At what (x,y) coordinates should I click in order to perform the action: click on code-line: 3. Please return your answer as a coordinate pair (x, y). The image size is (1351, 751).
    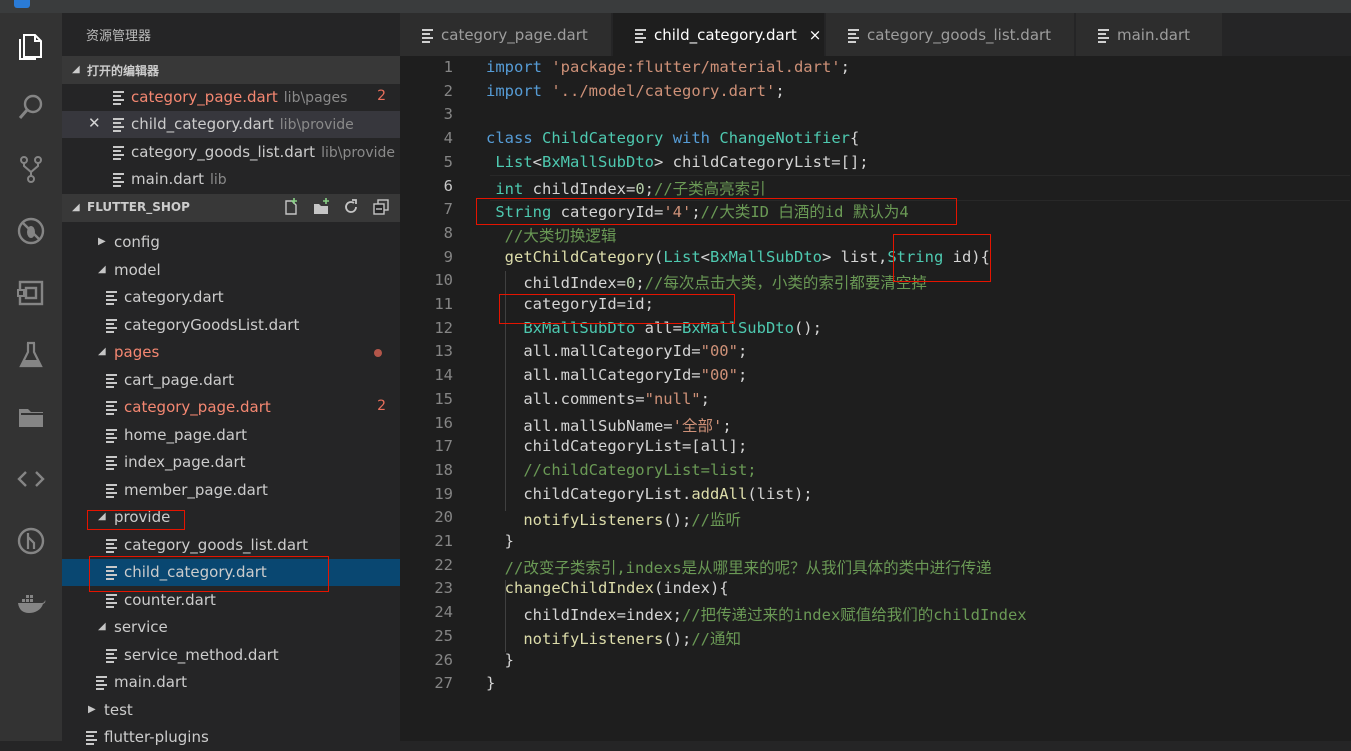
    Looking at the image, I should click on (875, 115).